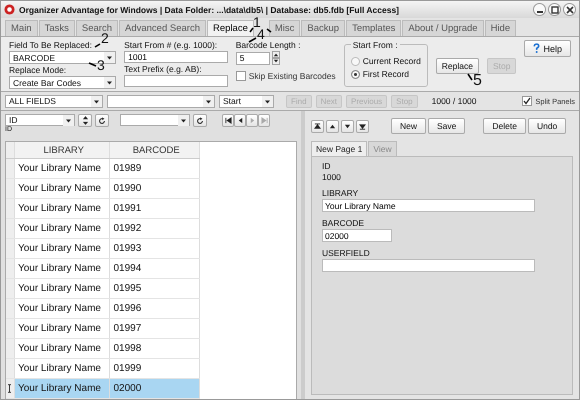 The width and height of the screenshot is (580, 400). Describe the element at coordinates (162, 28) in the screenshot. I see `tab: Advanced Search` at that location.